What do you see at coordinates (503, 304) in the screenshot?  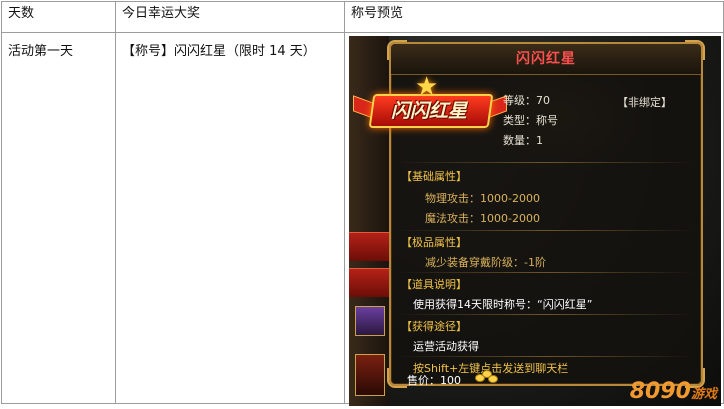 I see `item-desc-text: 使用获得14天限时称号：“闪闪红星”` at bounding box center [503, 304].